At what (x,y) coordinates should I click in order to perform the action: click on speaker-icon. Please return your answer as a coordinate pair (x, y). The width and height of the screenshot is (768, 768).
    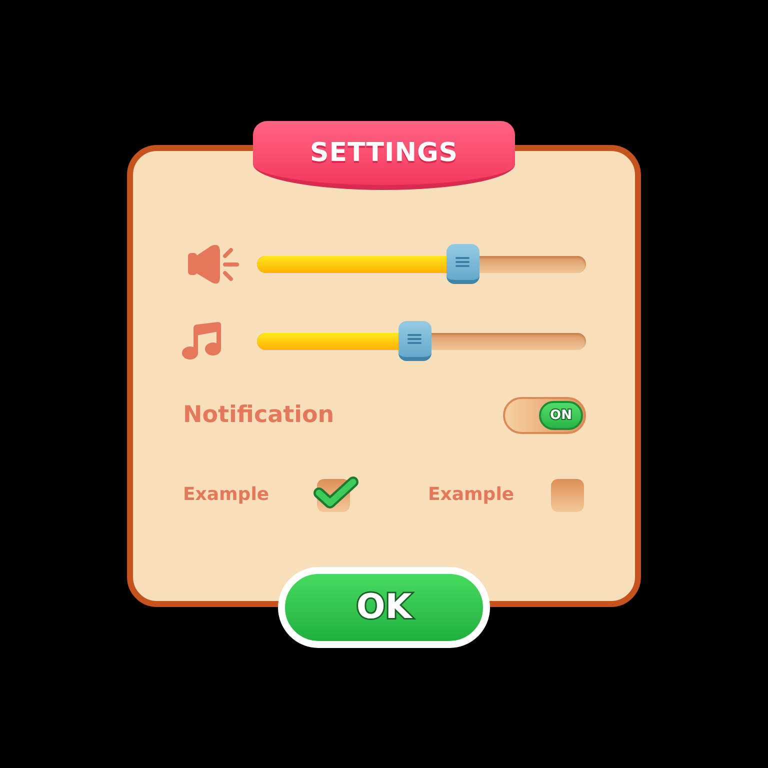
    Looking at the image, I should click on (212, 264).